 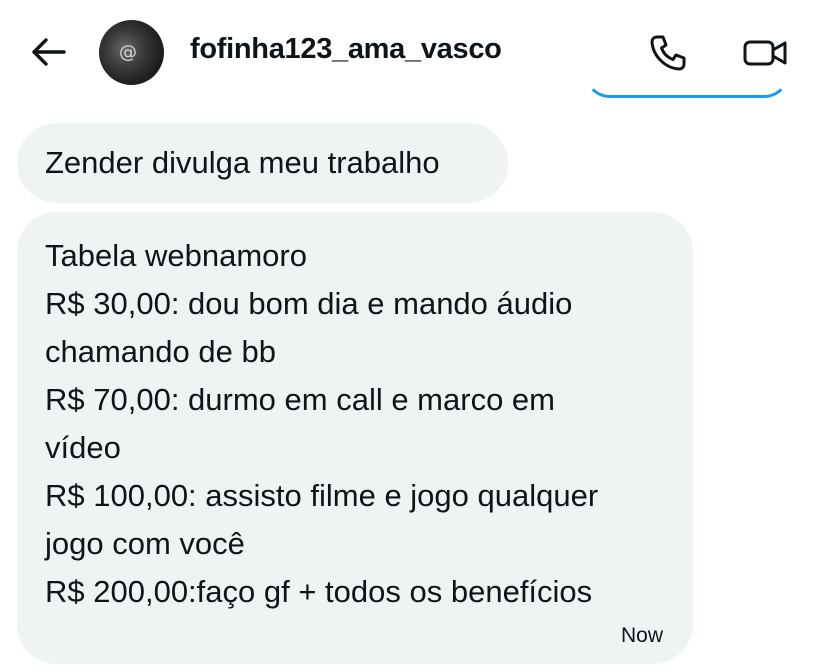 I want to click on message-bubble: Zender divulga meu trabalho, so click(x=262, y=163).